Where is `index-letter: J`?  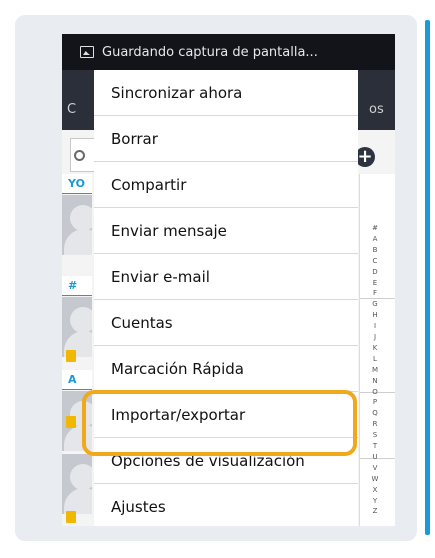 index-letter: J is located at coordinates (375, 337).